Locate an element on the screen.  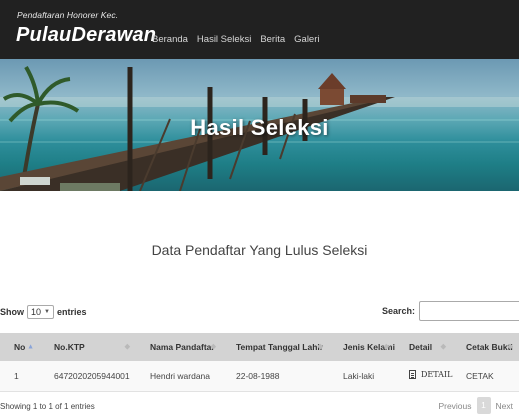
nav-item-galeri: Galeri is located at coordinates (306, 39).